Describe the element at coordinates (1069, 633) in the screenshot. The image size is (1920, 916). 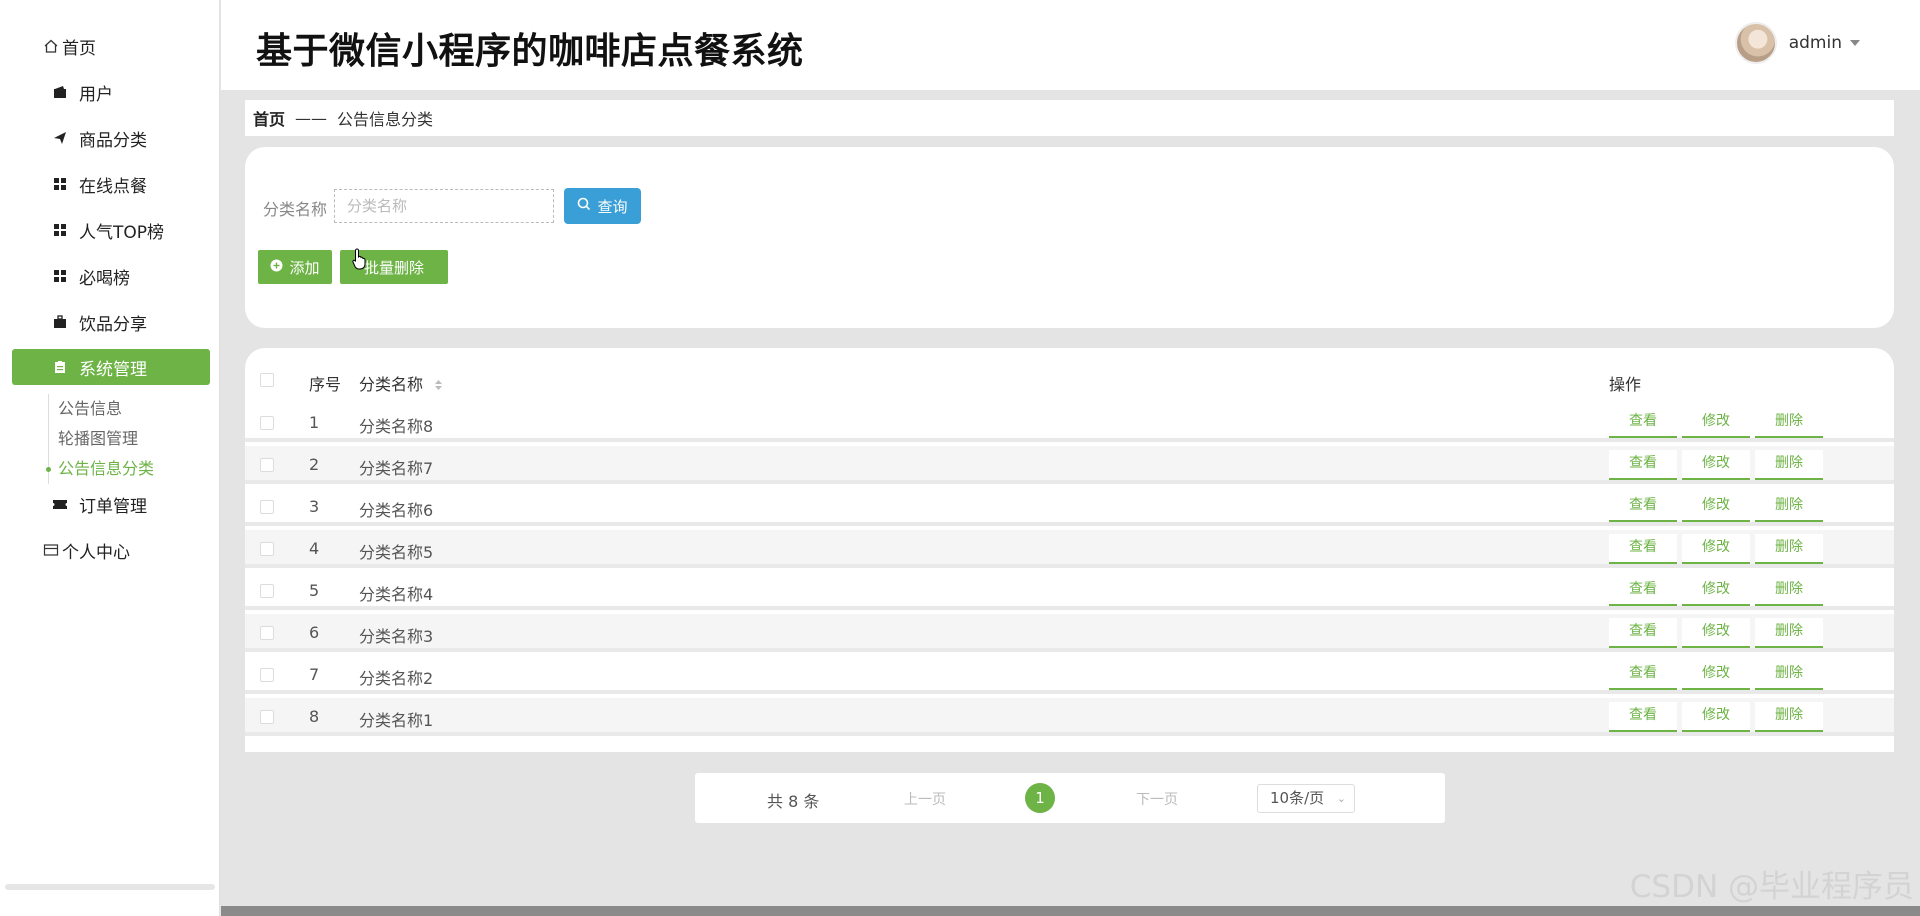
I see `table-row: 6 分类名称3 查看 修改 删除` at that location.